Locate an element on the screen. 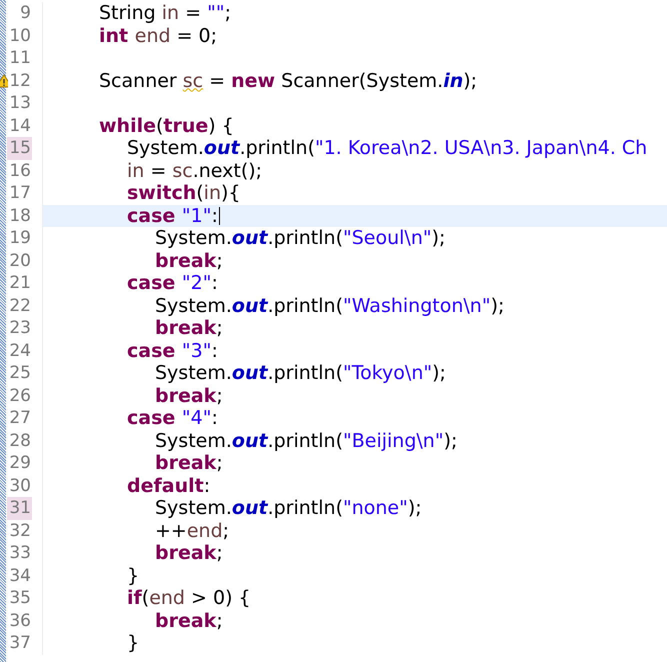  line-number: 35 is located at coordinates (20, 598).